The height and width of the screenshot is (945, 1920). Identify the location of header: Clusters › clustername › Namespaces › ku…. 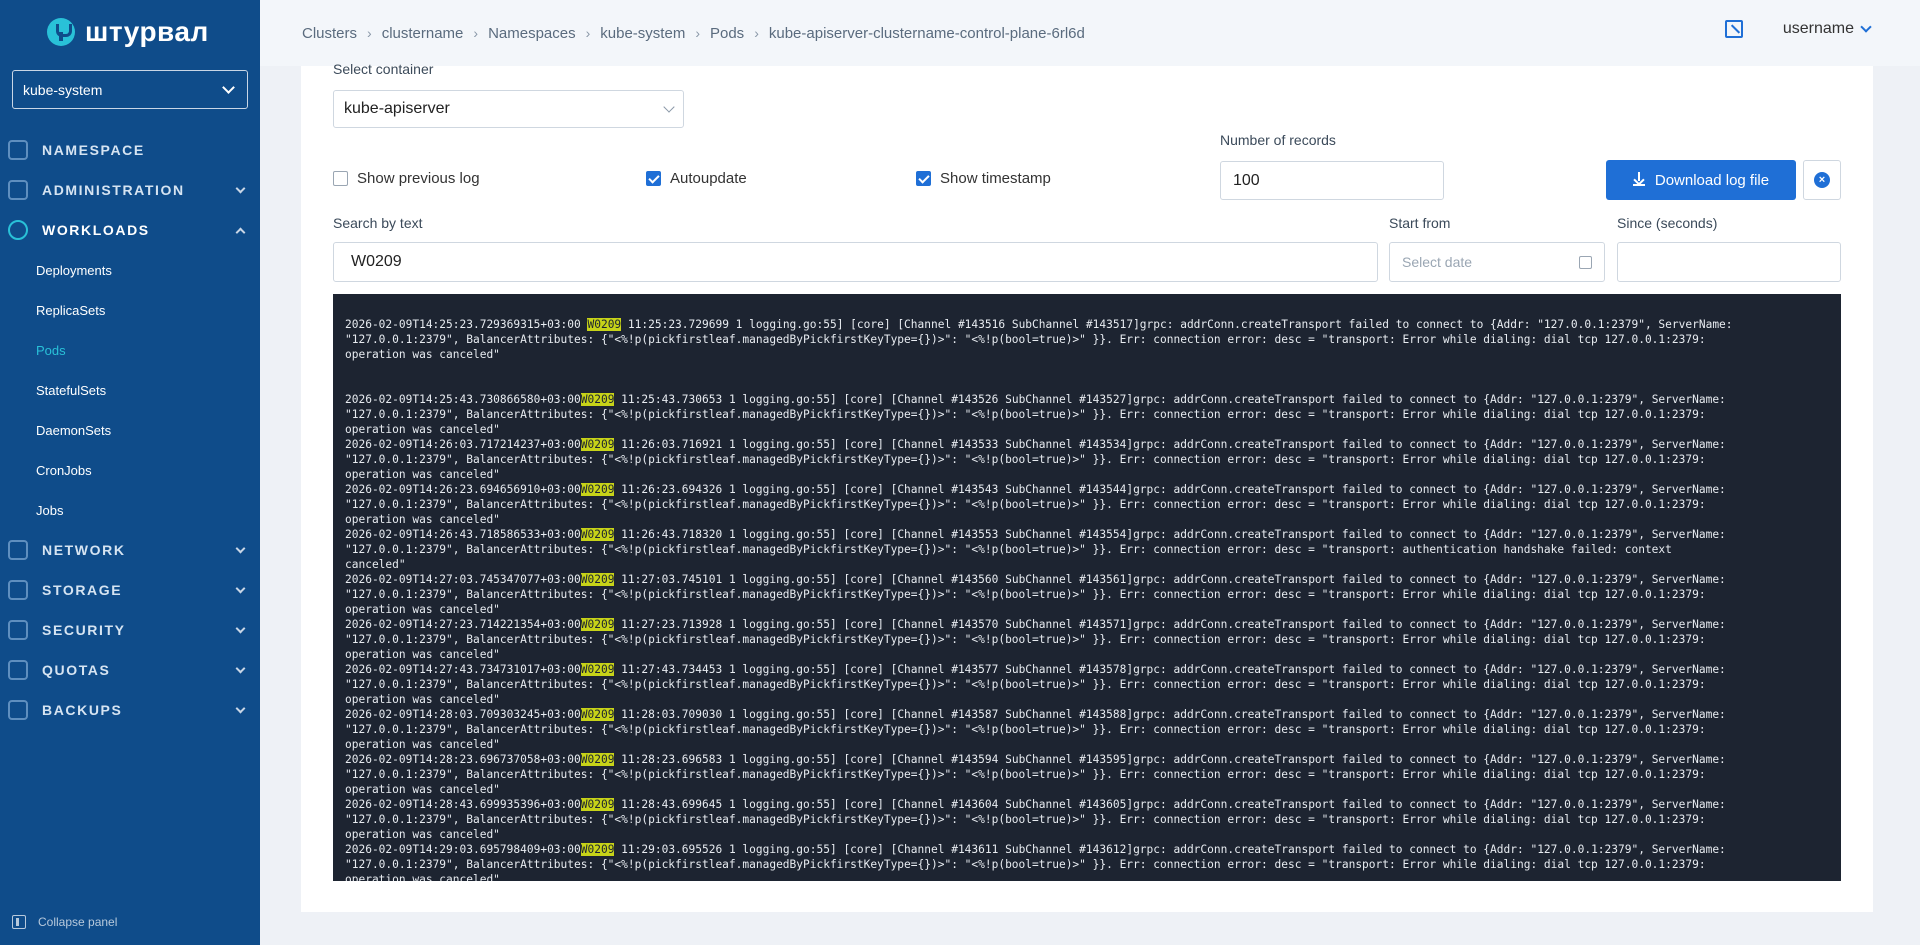
(1090, 33).